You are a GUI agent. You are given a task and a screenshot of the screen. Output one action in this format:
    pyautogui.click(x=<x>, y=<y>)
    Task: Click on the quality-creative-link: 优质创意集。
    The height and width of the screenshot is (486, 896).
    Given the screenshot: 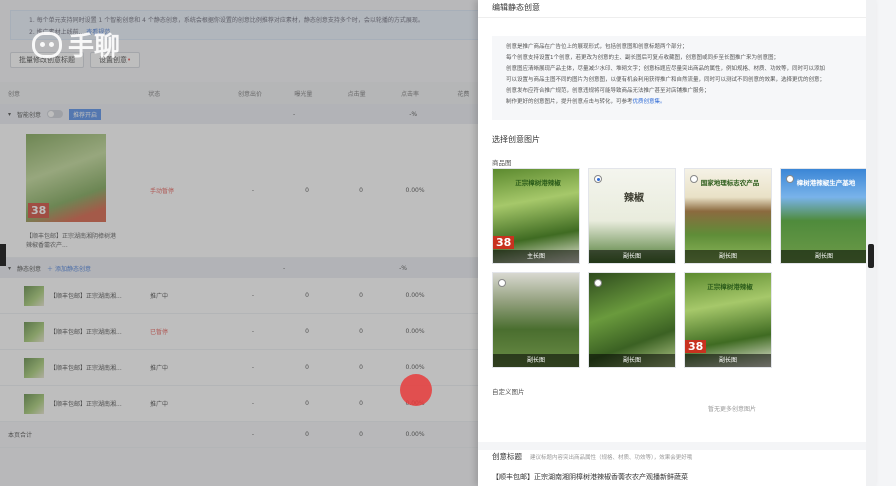 What is the action you would take?
    pyautogui.click(x=649, y=102)
    